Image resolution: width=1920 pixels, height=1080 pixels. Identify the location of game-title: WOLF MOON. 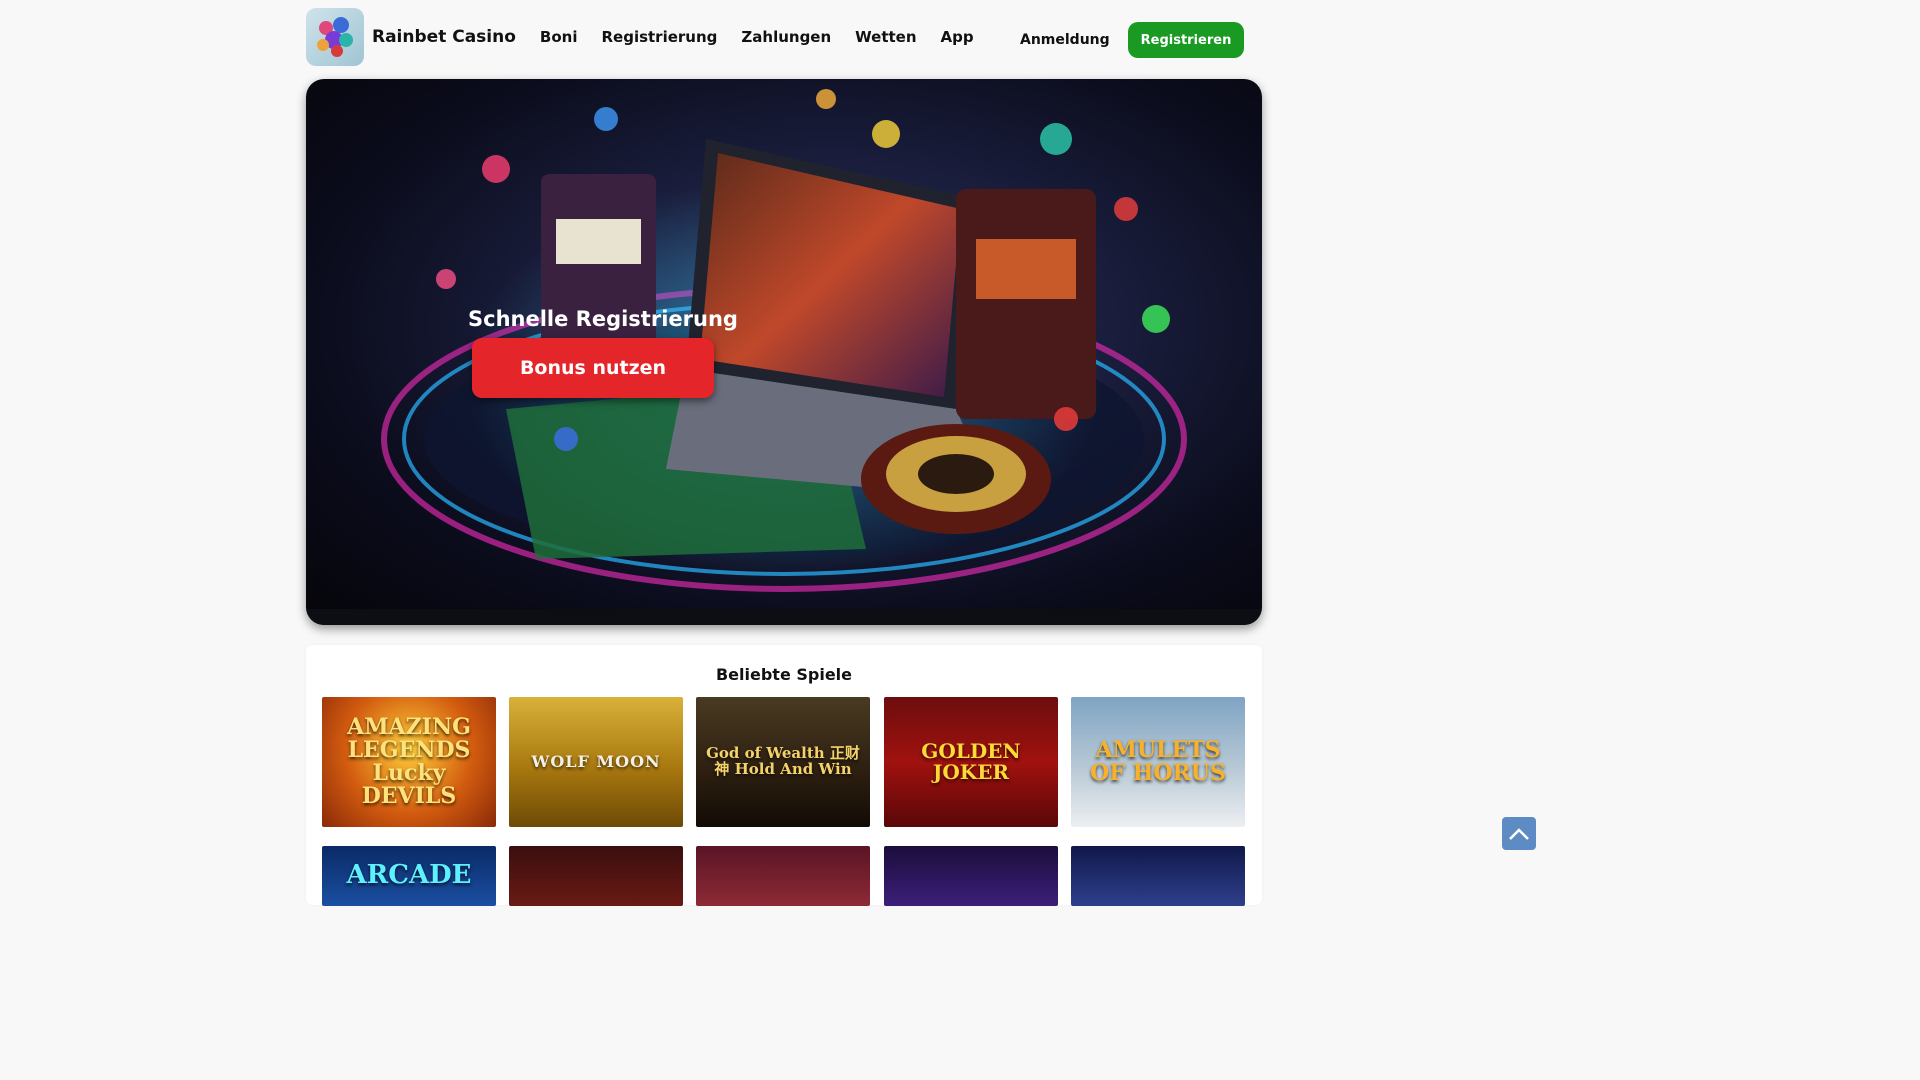
(596, 761).